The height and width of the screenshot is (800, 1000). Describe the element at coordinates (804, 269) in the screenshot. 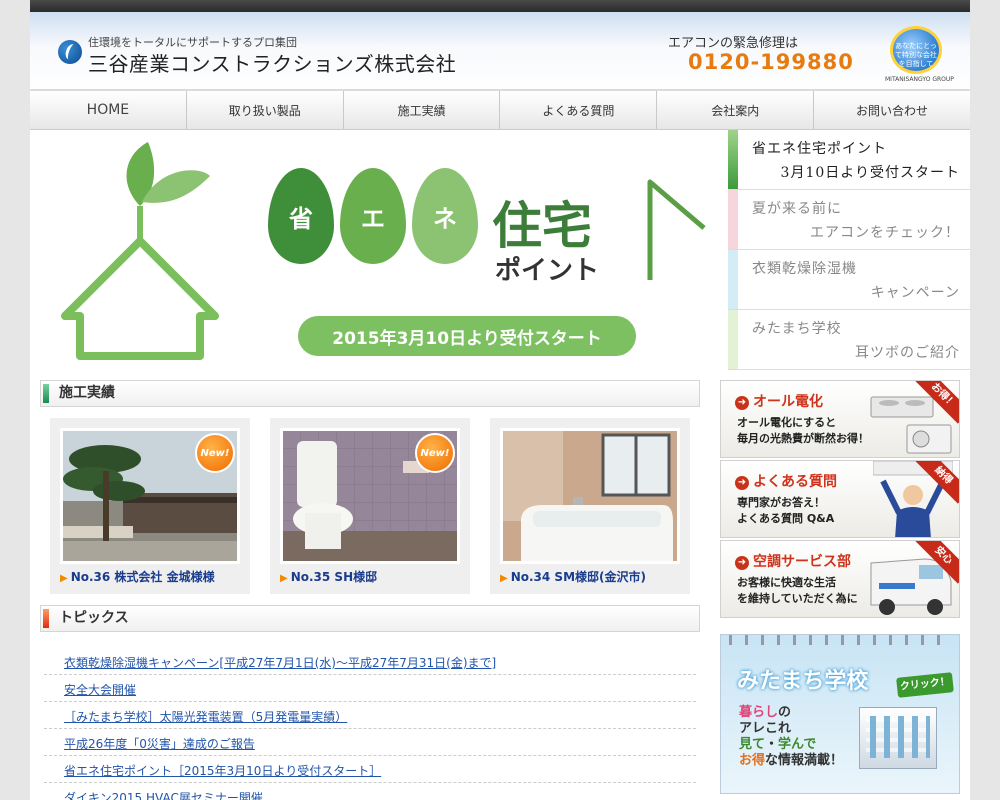

I see `slider-tab-line1: 衣類乾燥除湿機` at that location.